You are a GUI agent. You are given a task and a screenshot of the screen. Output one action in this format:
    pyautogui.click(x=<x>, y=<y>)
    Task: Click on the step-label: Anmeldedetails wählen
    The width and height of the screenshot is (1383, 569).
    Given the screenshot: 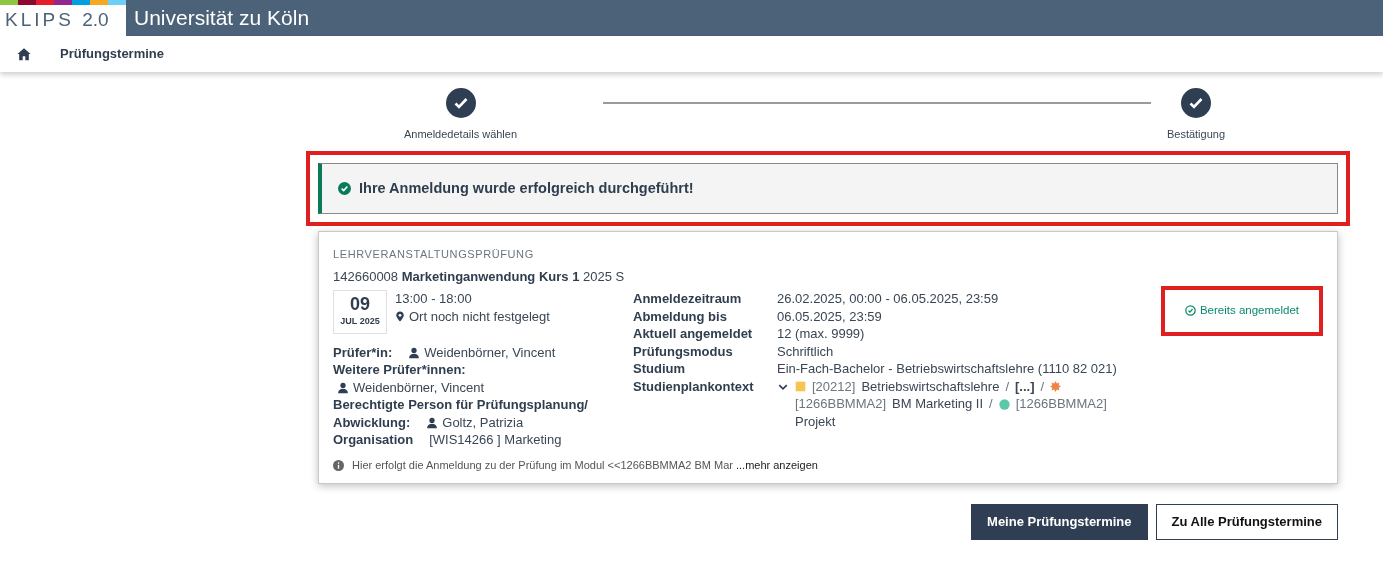 What is the action you would take?
    pyautogui.click(x=460, y=134)
    